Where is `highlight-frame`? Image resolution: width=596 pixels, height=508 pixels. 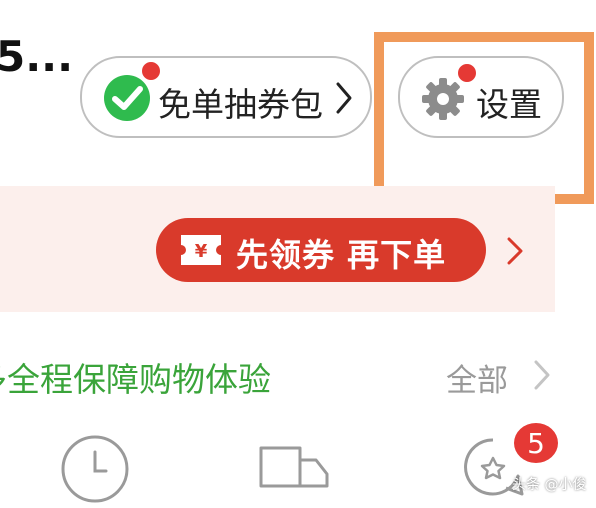
highlight-frame is located at coordinates (484, 118).